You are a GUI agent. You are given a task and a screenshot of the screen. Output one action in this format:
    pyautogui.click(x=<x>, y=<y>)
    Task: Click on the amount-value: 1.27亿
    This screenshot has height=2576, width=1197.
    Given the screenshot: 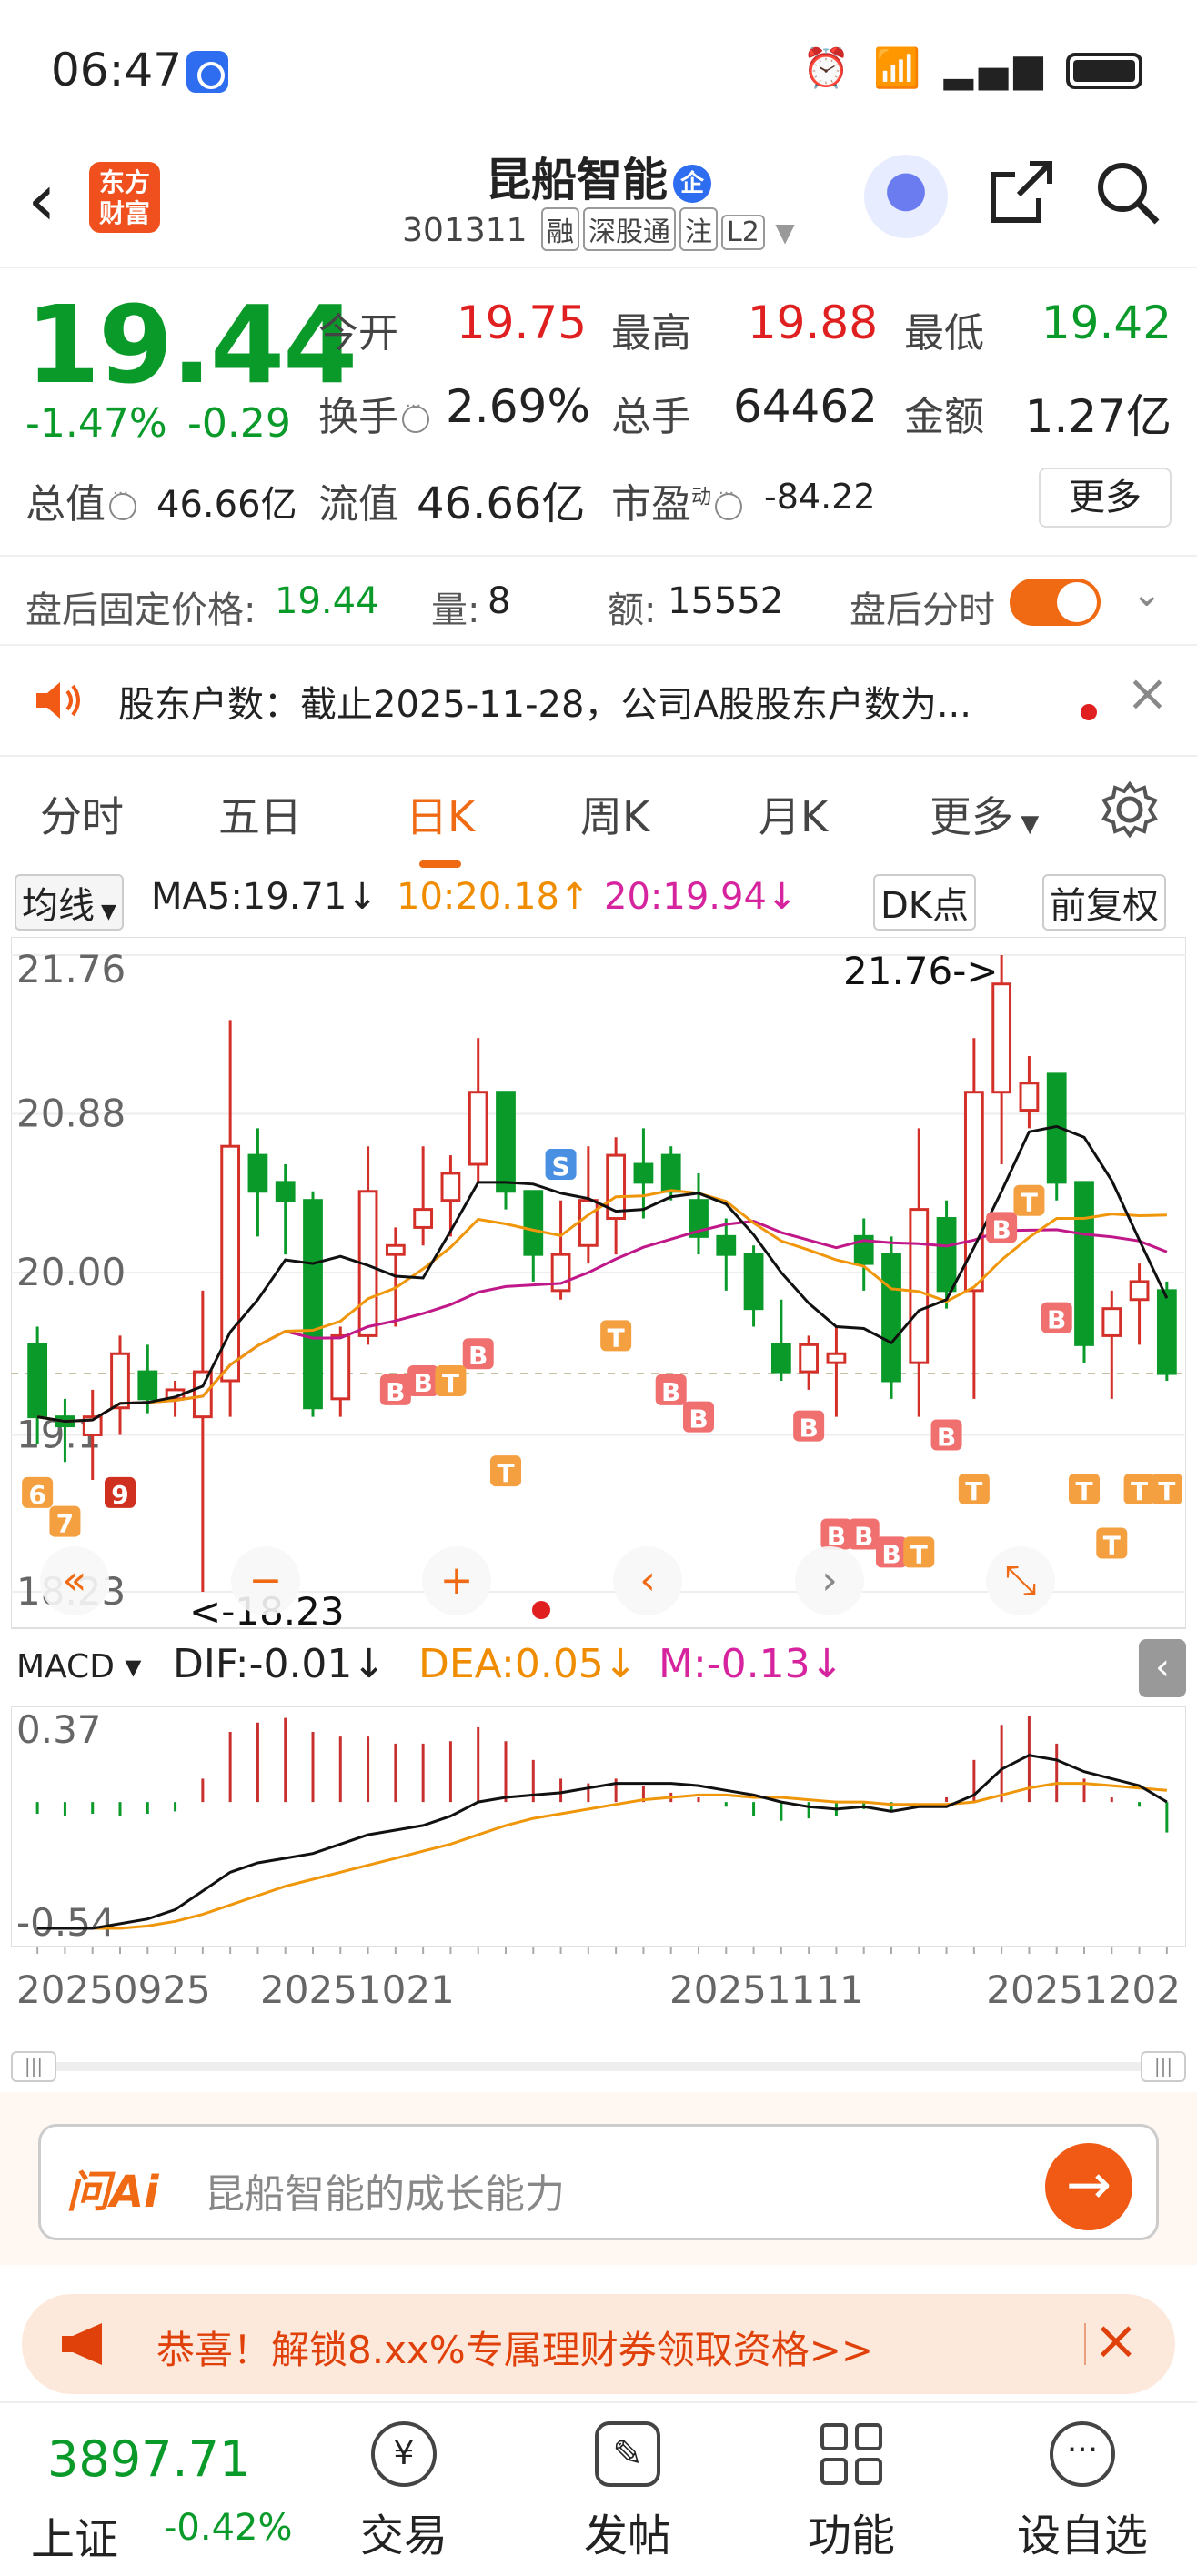 What is the action you would take?
    pyautogui.click(x=1098, y=416)
    